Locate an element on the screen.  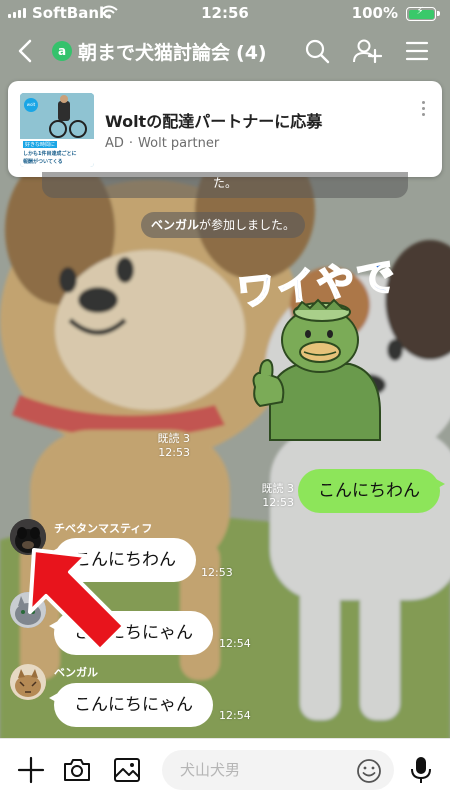
ad-thumb-brand: wolt is located at coordinates (31, 105).